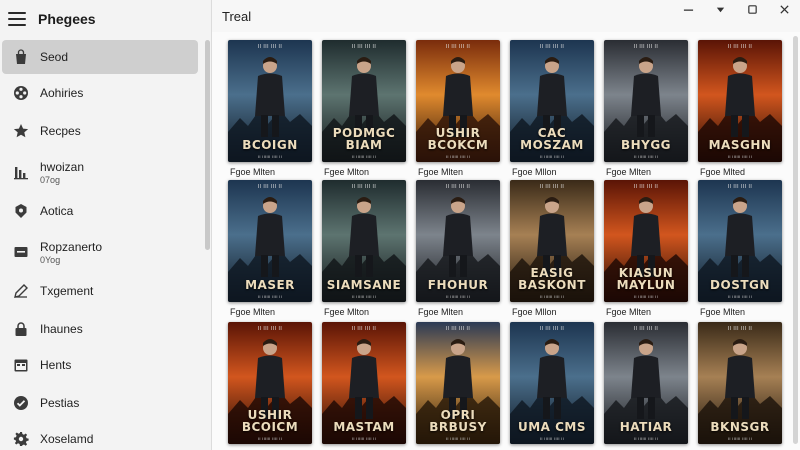  I want to click on sidebar-item-label: Seod, so click(54, 57).